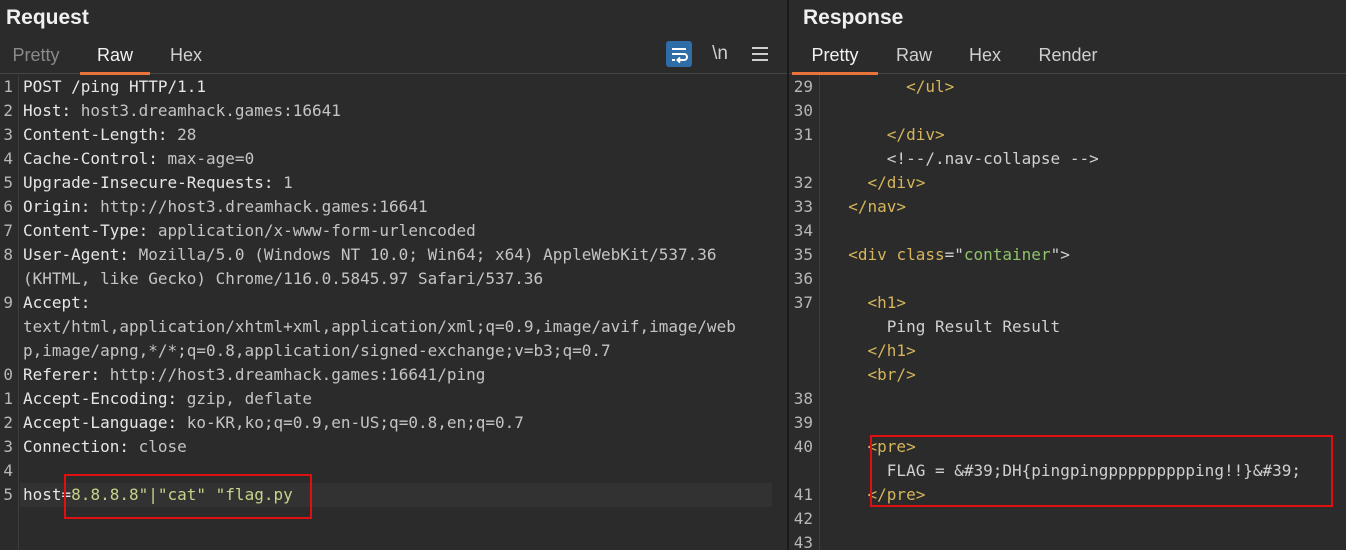 The image size is (1346, 550). What do you see at coordinates (803, 254) in the screenshot?
I see `line-number: 35` at bounding box center [803, 254].